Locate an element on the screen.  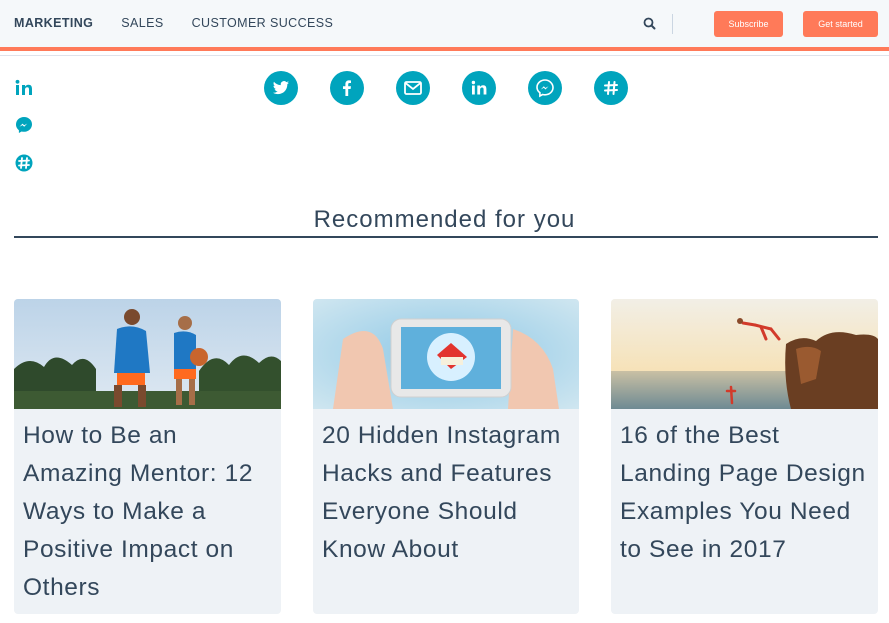
nav-customer-success: CUSTOMER SUCCESS is located at coordinates (263, 23).